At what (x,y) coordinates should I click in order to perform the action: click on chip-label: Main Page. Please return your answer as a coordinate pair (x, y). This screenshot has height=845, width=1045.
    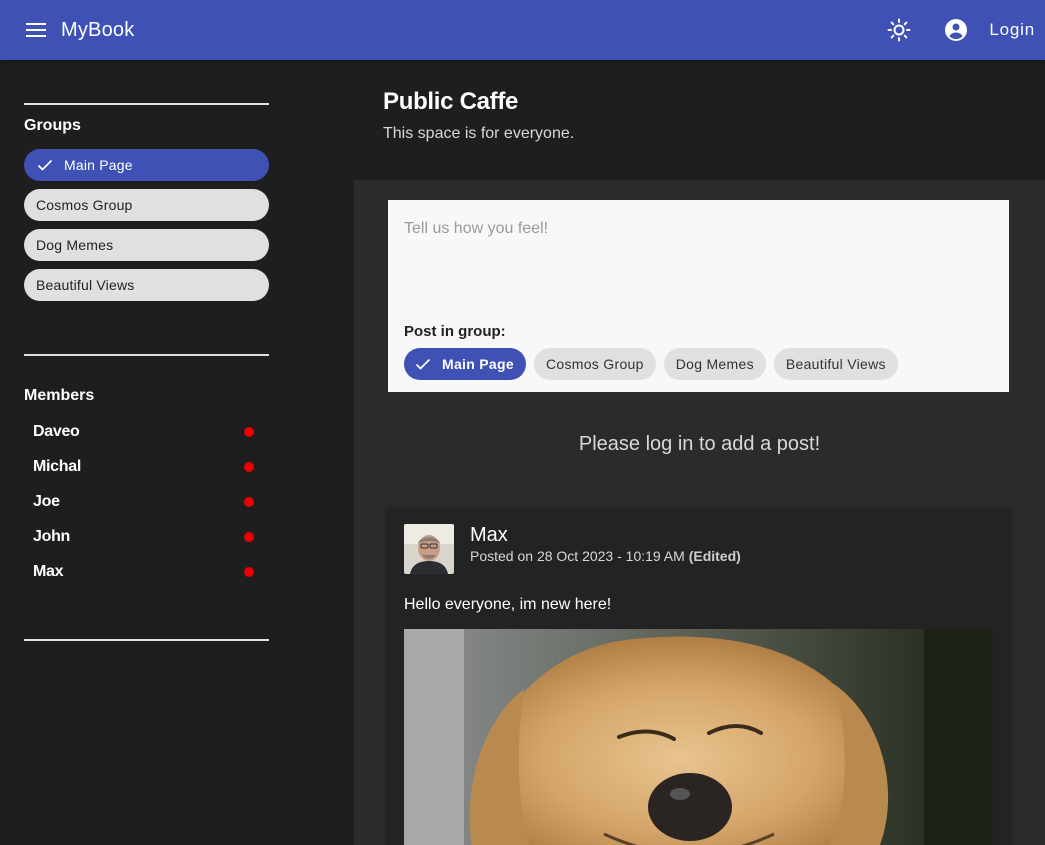
    Looking at the image, I should click on (478, 364).